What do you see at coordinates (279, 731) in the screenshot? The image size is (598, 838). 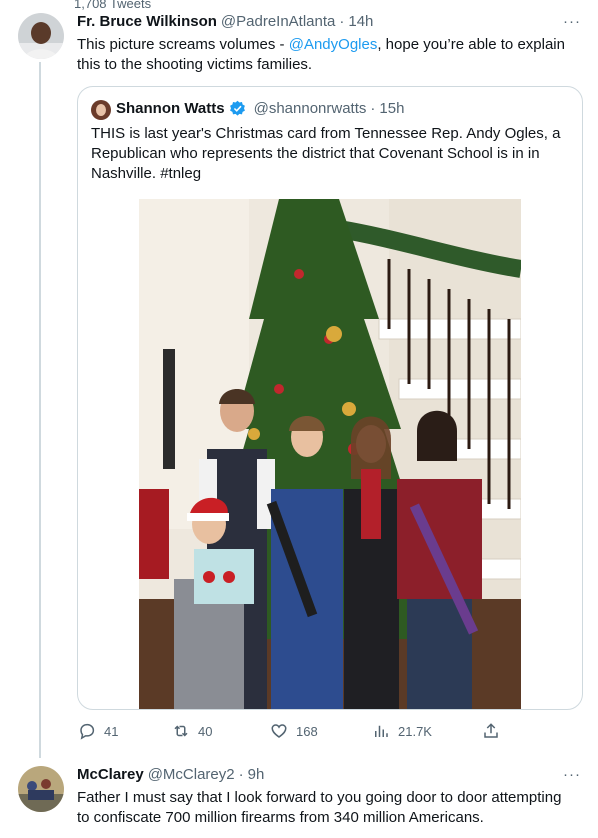 I see `heart-icon` at bounding box center [279, 731].